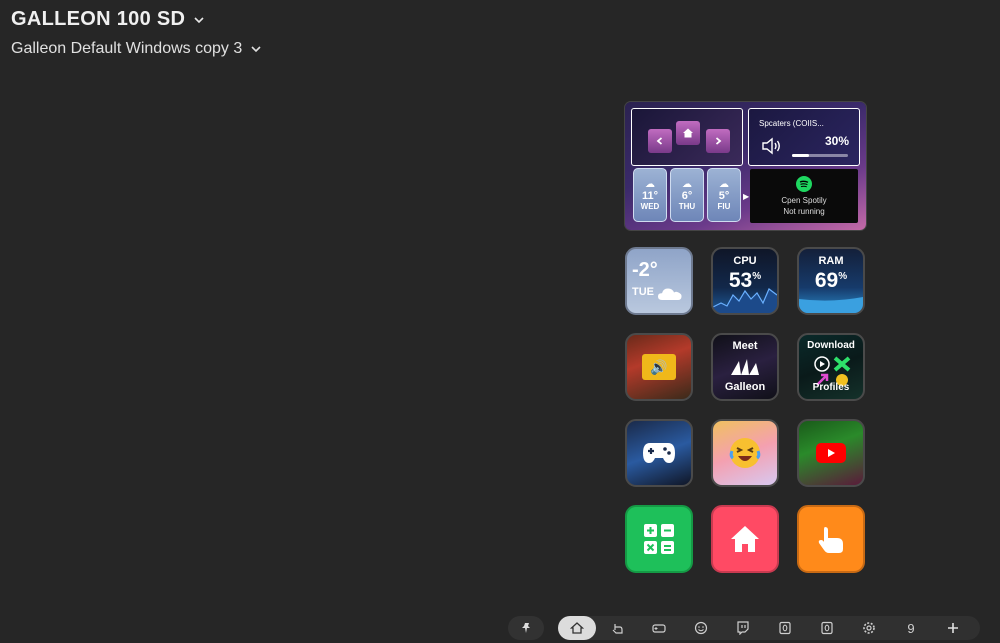 Image resolution: width=1000 pixels, height=643 pixels. What do you see at coordinates (645, 270) in the screenshot?
I see `weather-temp: -2°` at bounding box center [645, 270].